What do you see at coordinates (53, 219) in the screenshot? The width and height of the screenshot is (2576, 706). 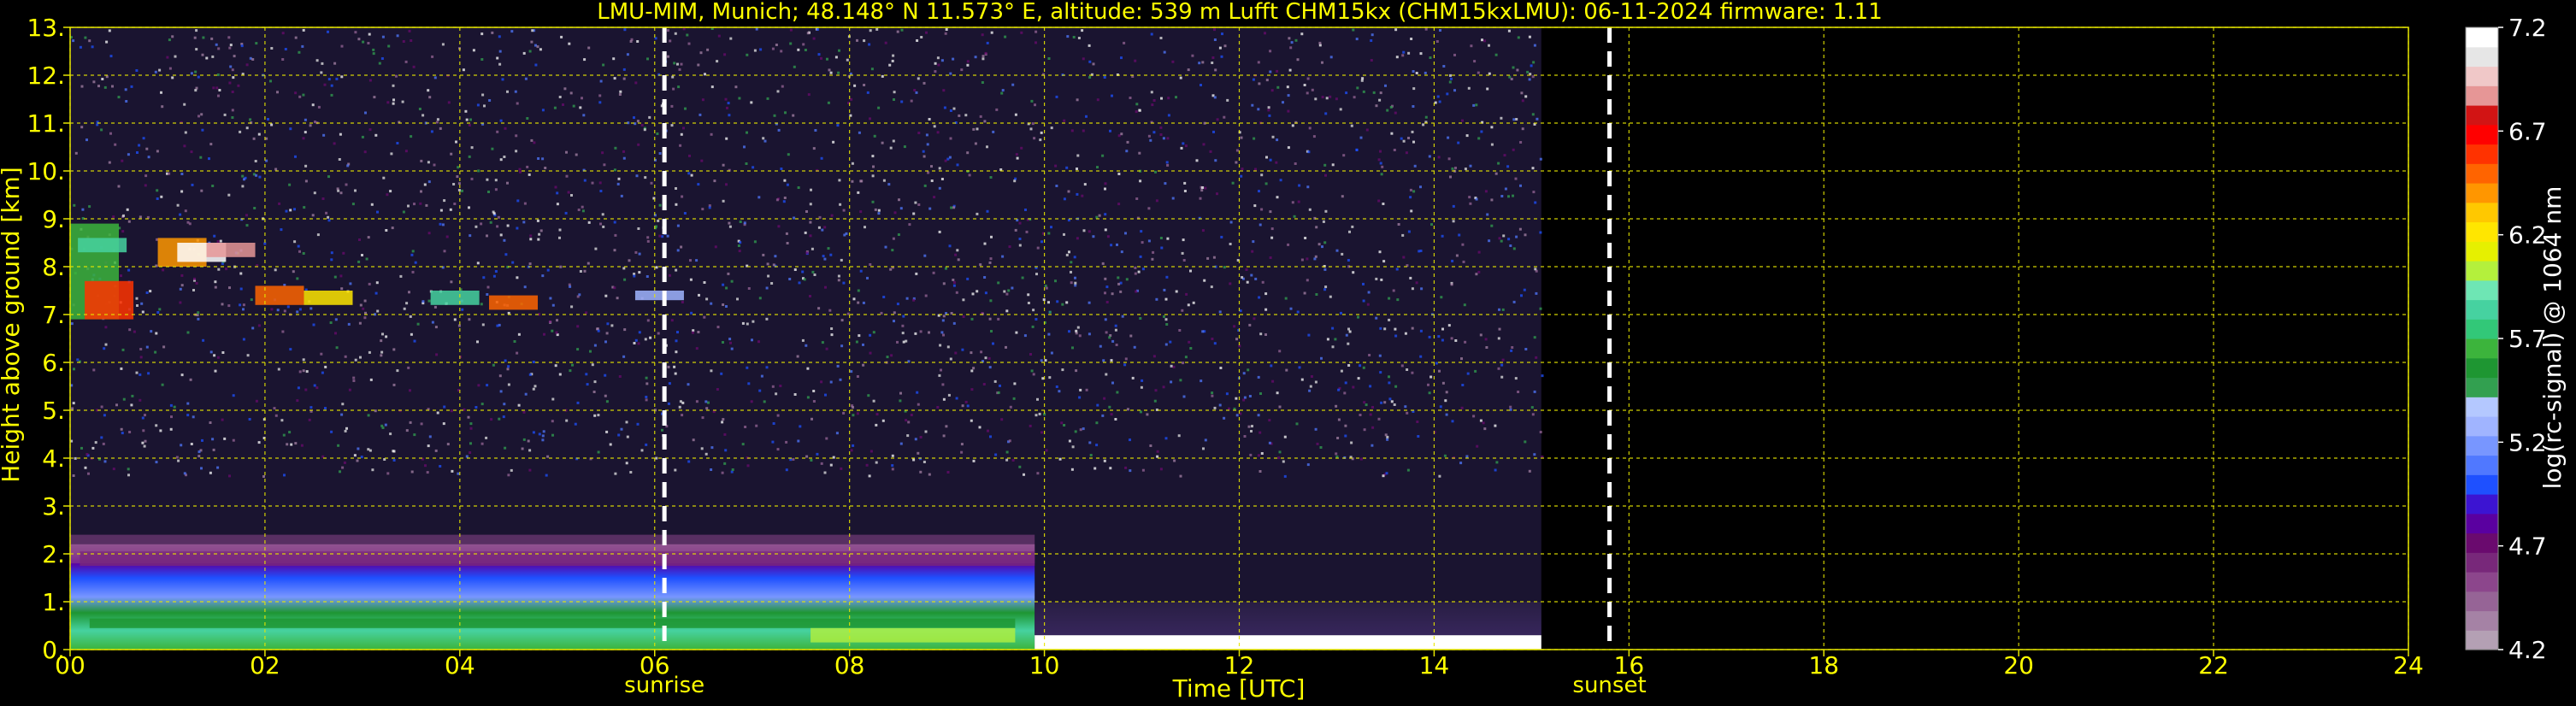 I see `y-tick-label: 9.` at bounding box center [53, 219].